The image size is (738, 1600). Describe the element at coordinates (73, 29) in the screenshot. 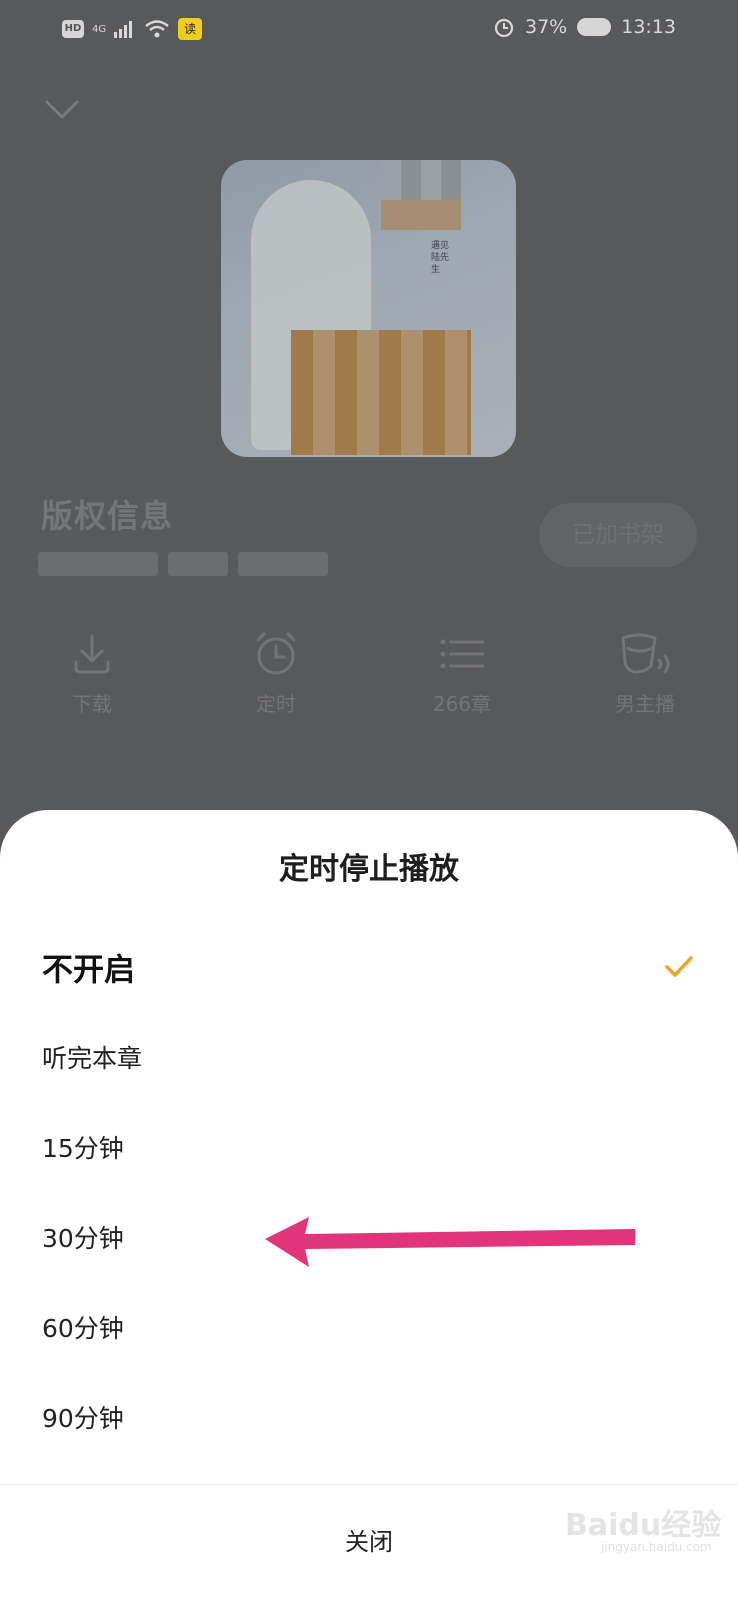

I see `hd-icon: HD` at that location.